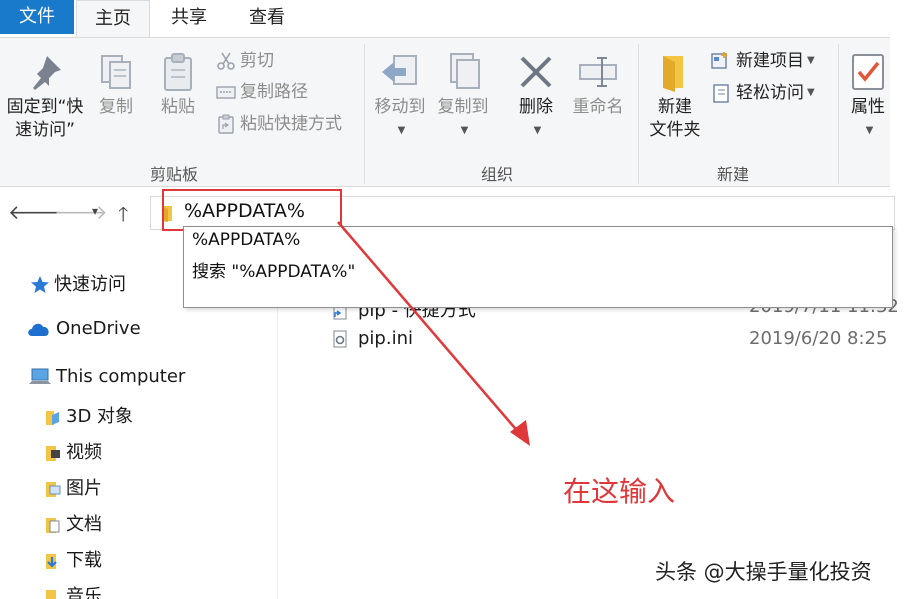 This screenshot has height=599, width=907. I want to click on organize-group-label: 组织, so click(497, 174).